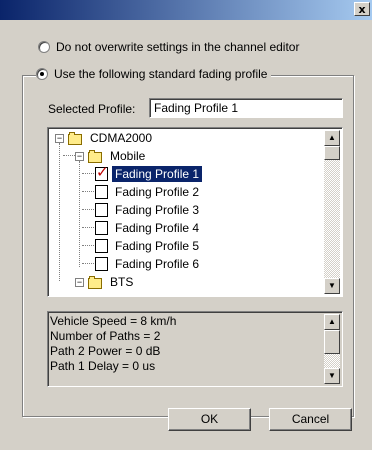  I want to click on info-line: Path 2 Power = 0 dB, so click(105, 351).